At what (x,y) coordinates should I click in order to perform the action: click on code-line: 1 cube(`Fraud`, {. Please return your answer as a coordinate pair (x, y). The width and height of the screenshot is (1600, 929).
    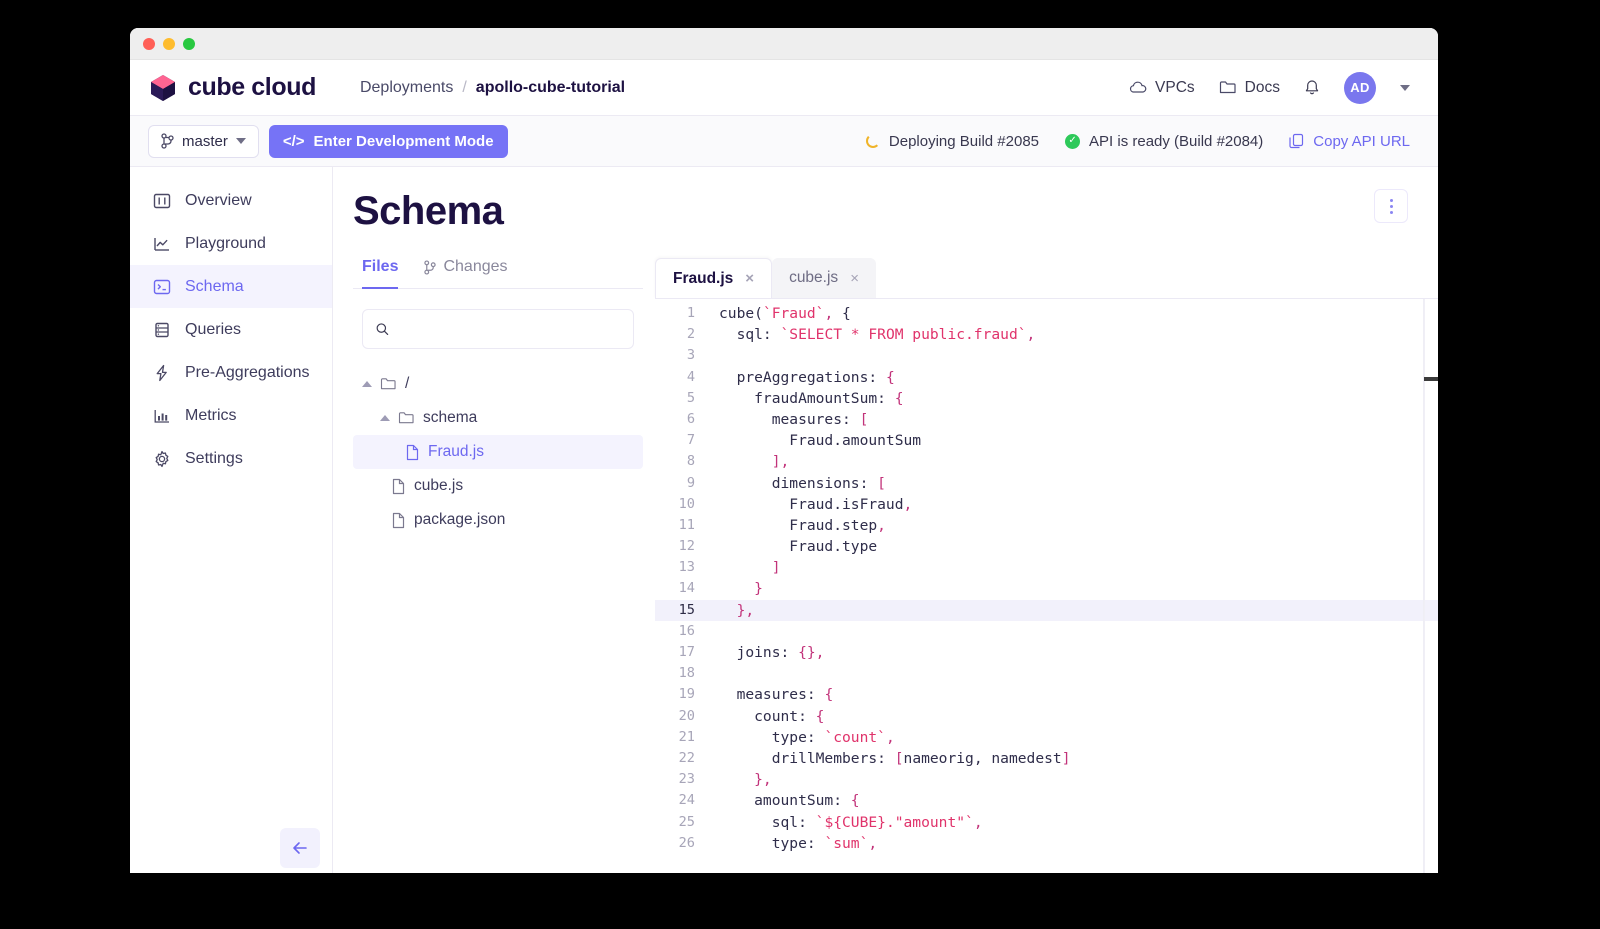
    Looking at the image, I should click on (1046, 313).